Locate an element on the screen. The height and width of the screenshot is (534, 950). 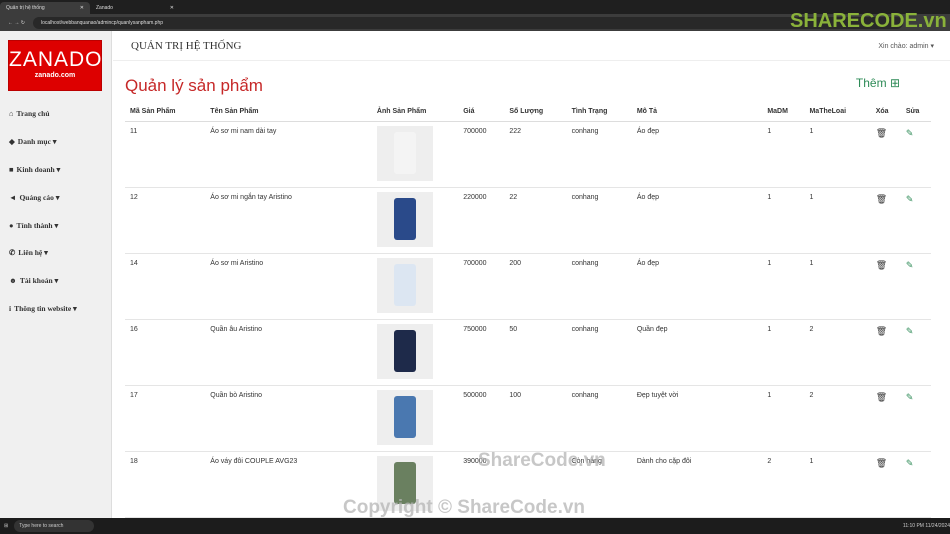
table-cell: 22 is located at coordinates (535, 220).